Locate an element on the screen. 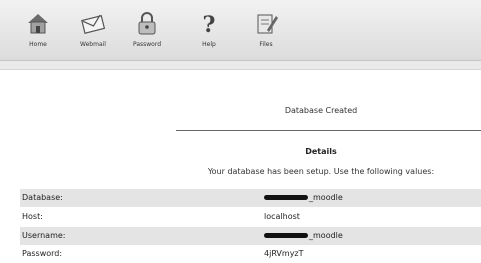 This screenshot has width=481, height=263. field-value-database: _moodle is located at coordinates (303, 198).